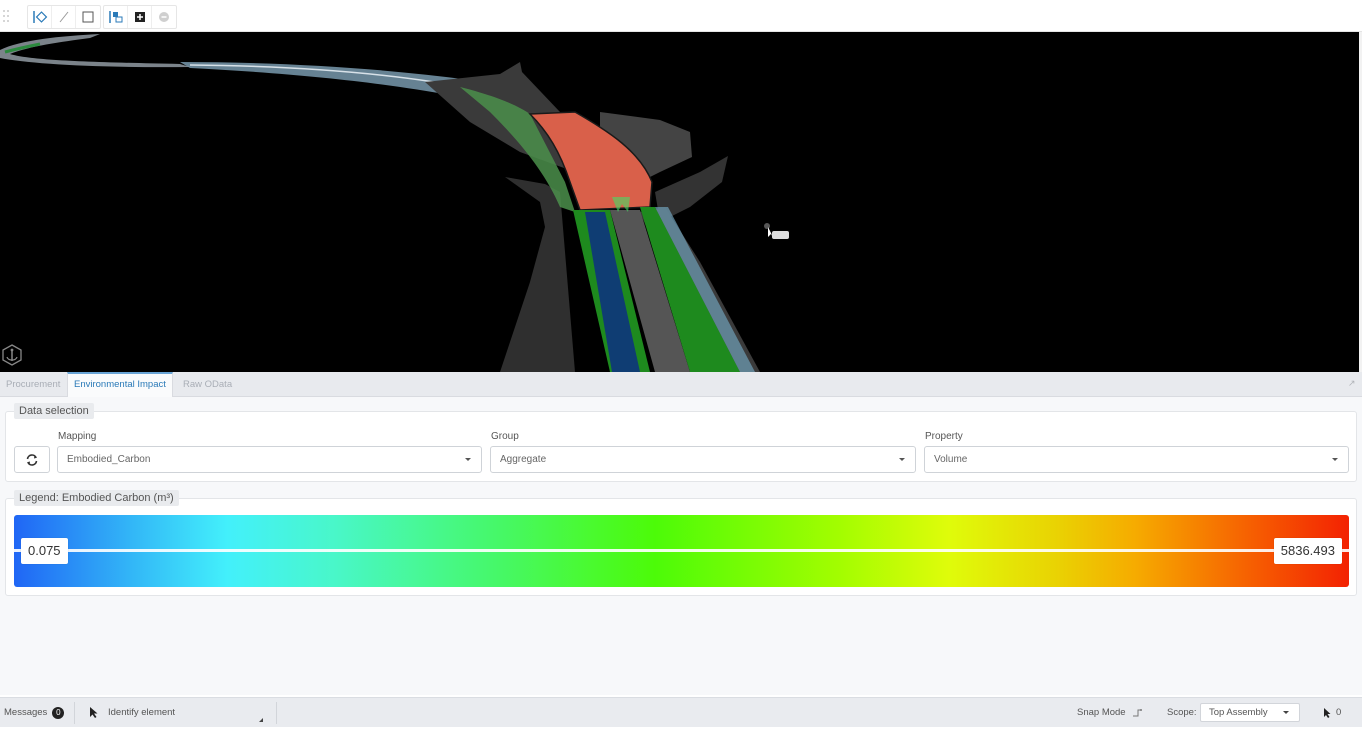  Describe the element at coordinates (523, 459) in the screenshot. I see `group-value: Aggregate` at that location.